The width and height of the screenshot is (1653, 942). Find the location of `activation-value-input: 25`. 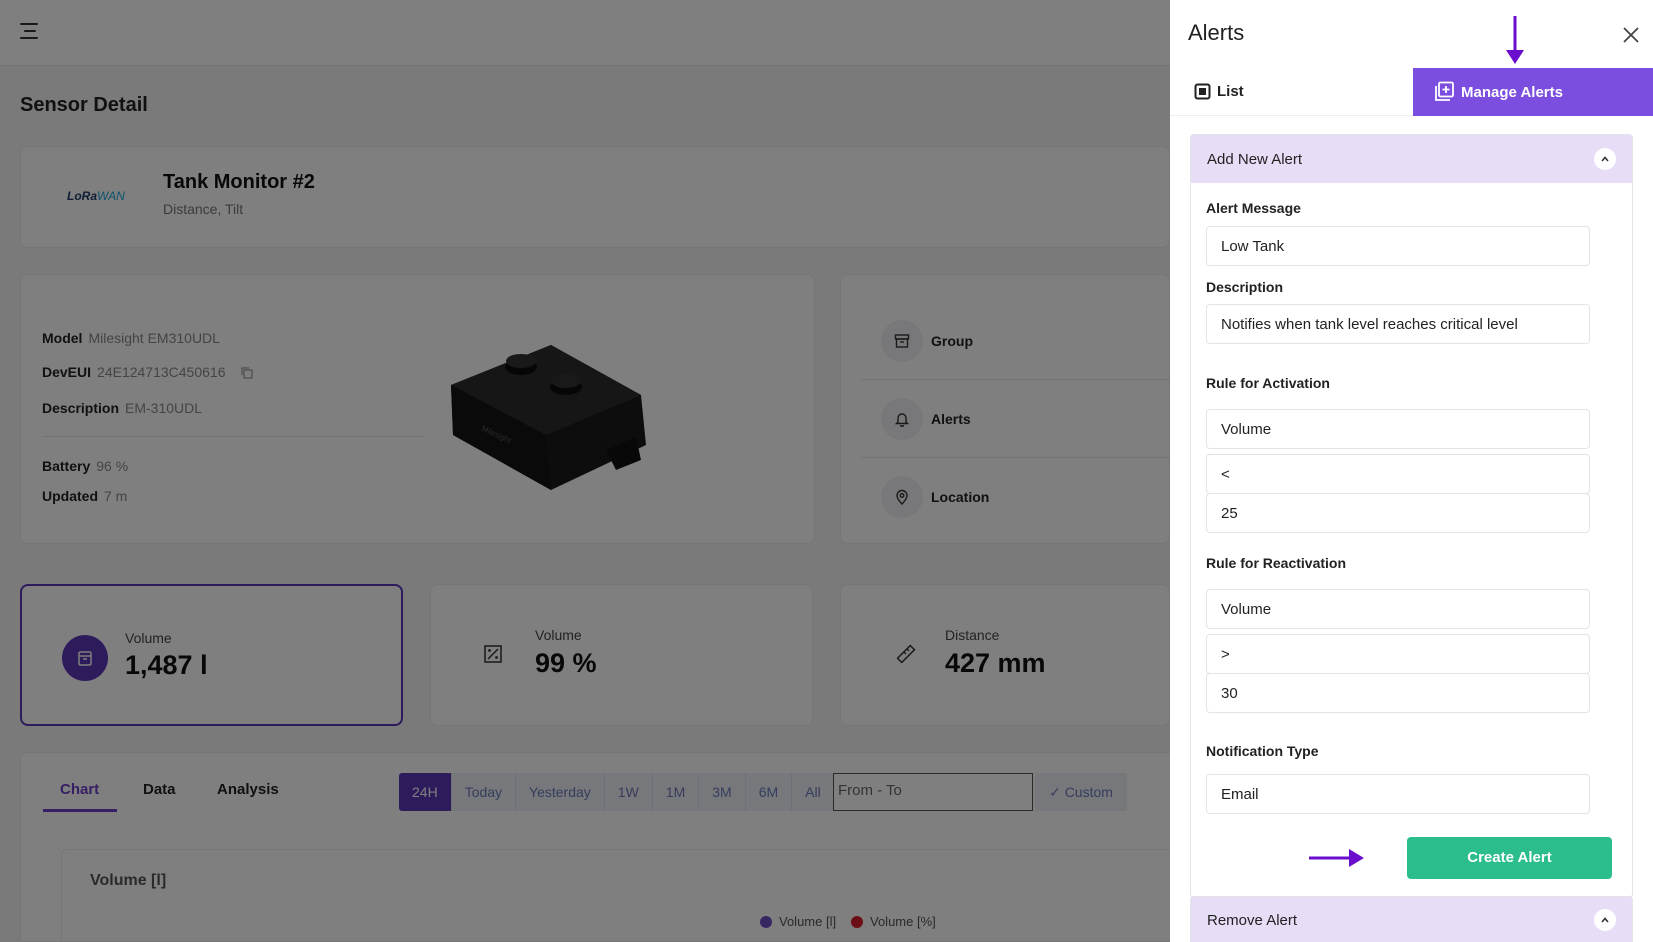

activation-value-input: 25 is located at coordinates (1398, 513).